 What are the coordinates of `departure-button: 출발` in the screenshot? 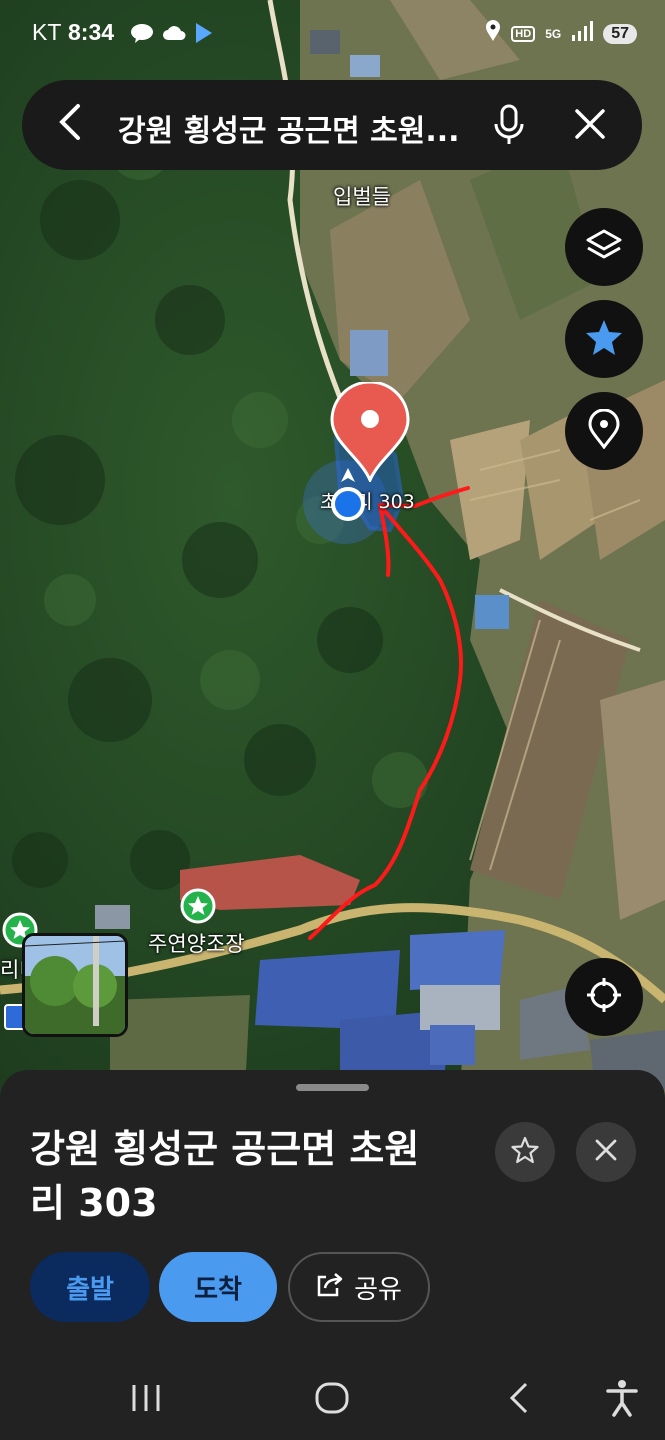 It's located at (90, 1287).